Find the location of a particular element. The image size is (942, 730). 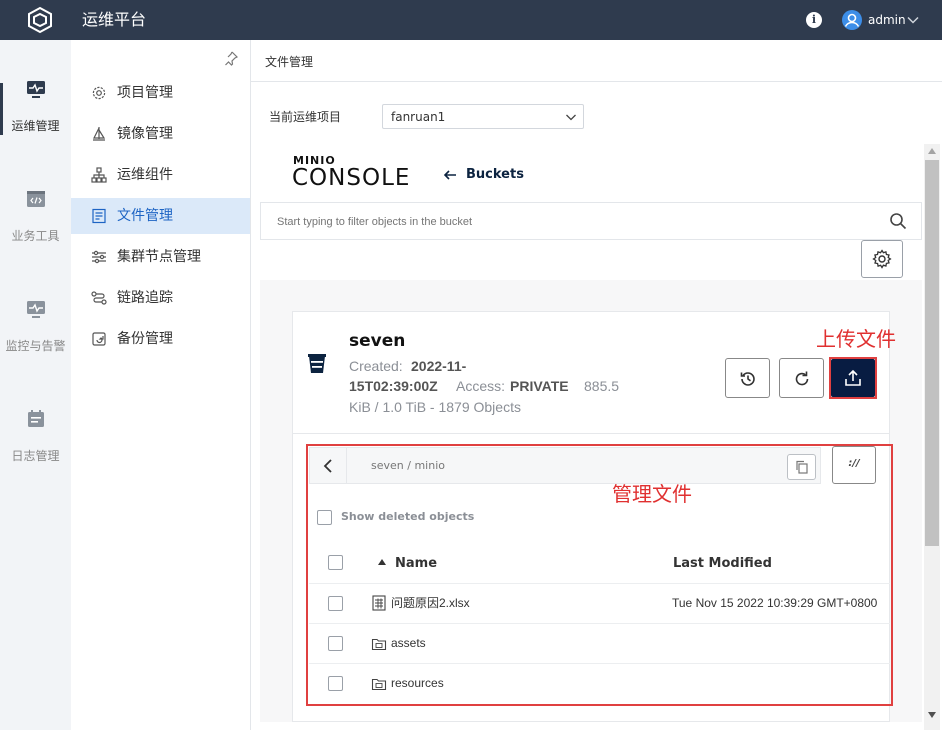

minio-console-logo: CONSOLE is located at coordinates (351, 178).